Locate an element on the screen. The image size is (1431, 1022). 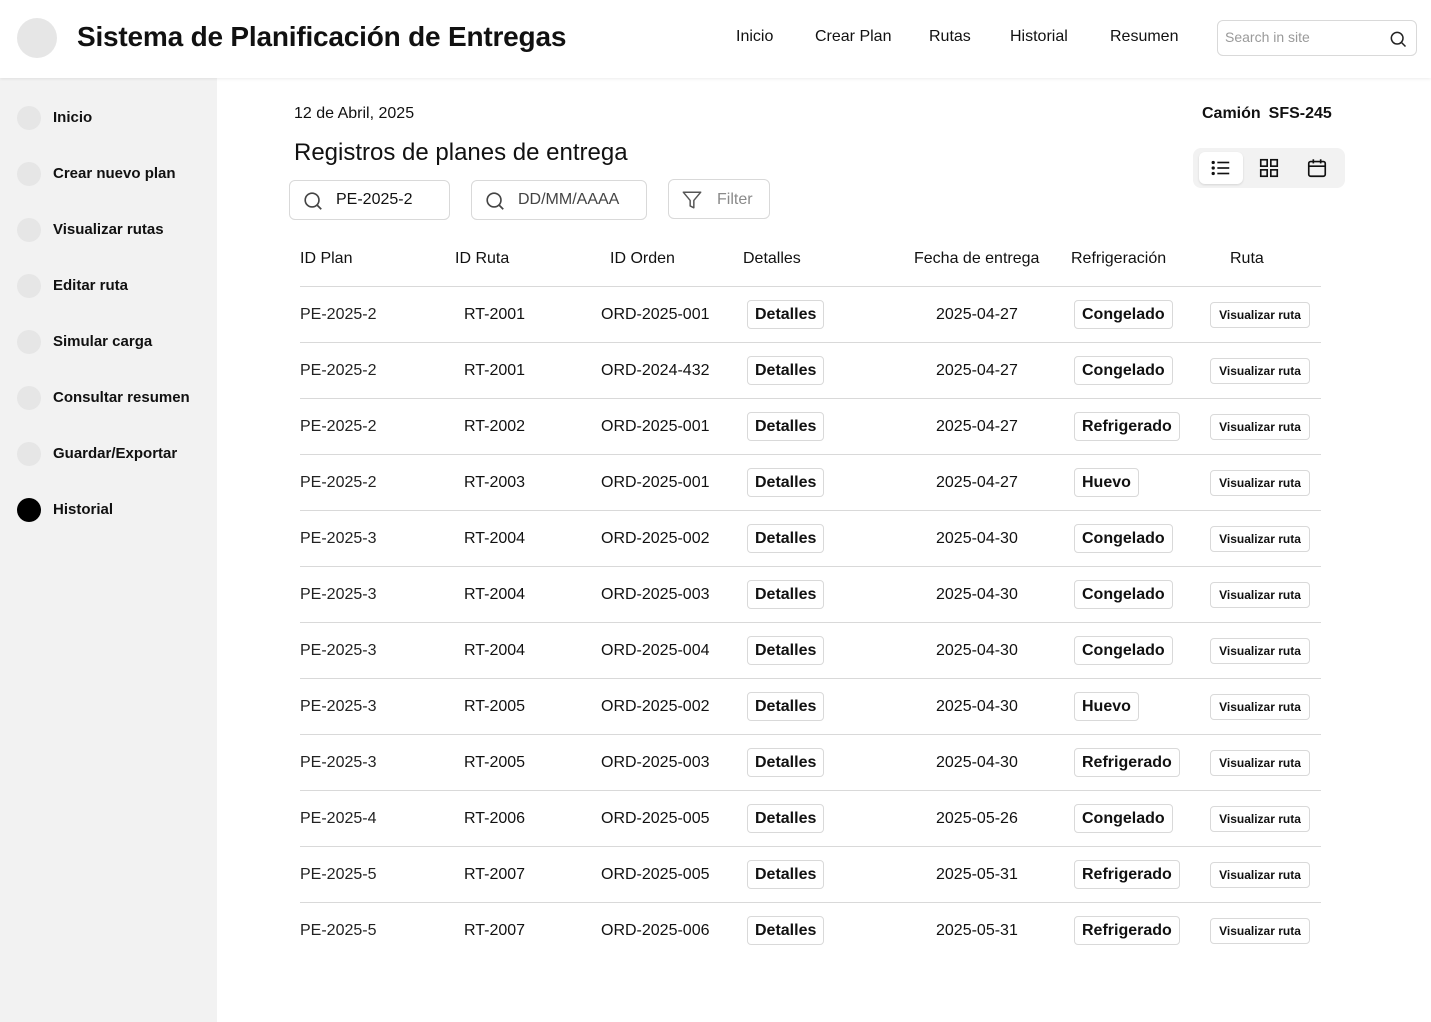
refrigeration-badge: Refrigerado is located at coordinates (1127, 874).